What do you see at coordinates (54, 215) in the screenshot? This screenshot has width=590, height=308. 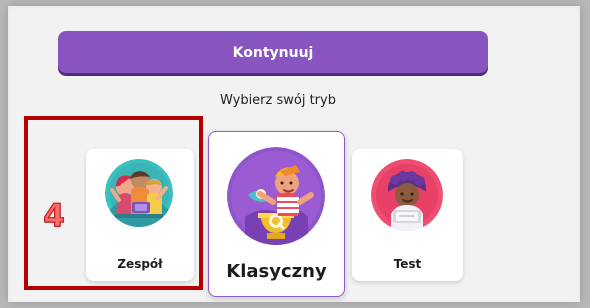 I see `annotation-number: 4` at bounding box center [54, 215].